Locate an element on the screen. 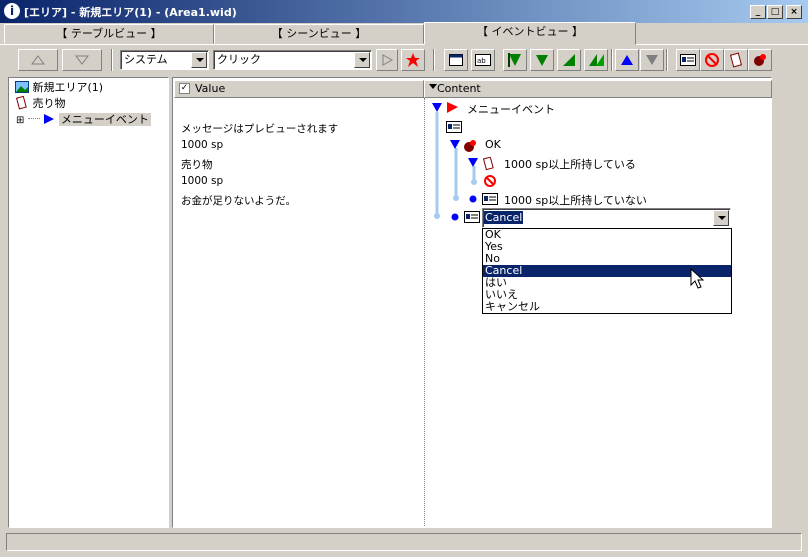 Image resolution: width=808 pixels, height=557 pixels. green-double-corner-icon is located at coordinates (596, 60).